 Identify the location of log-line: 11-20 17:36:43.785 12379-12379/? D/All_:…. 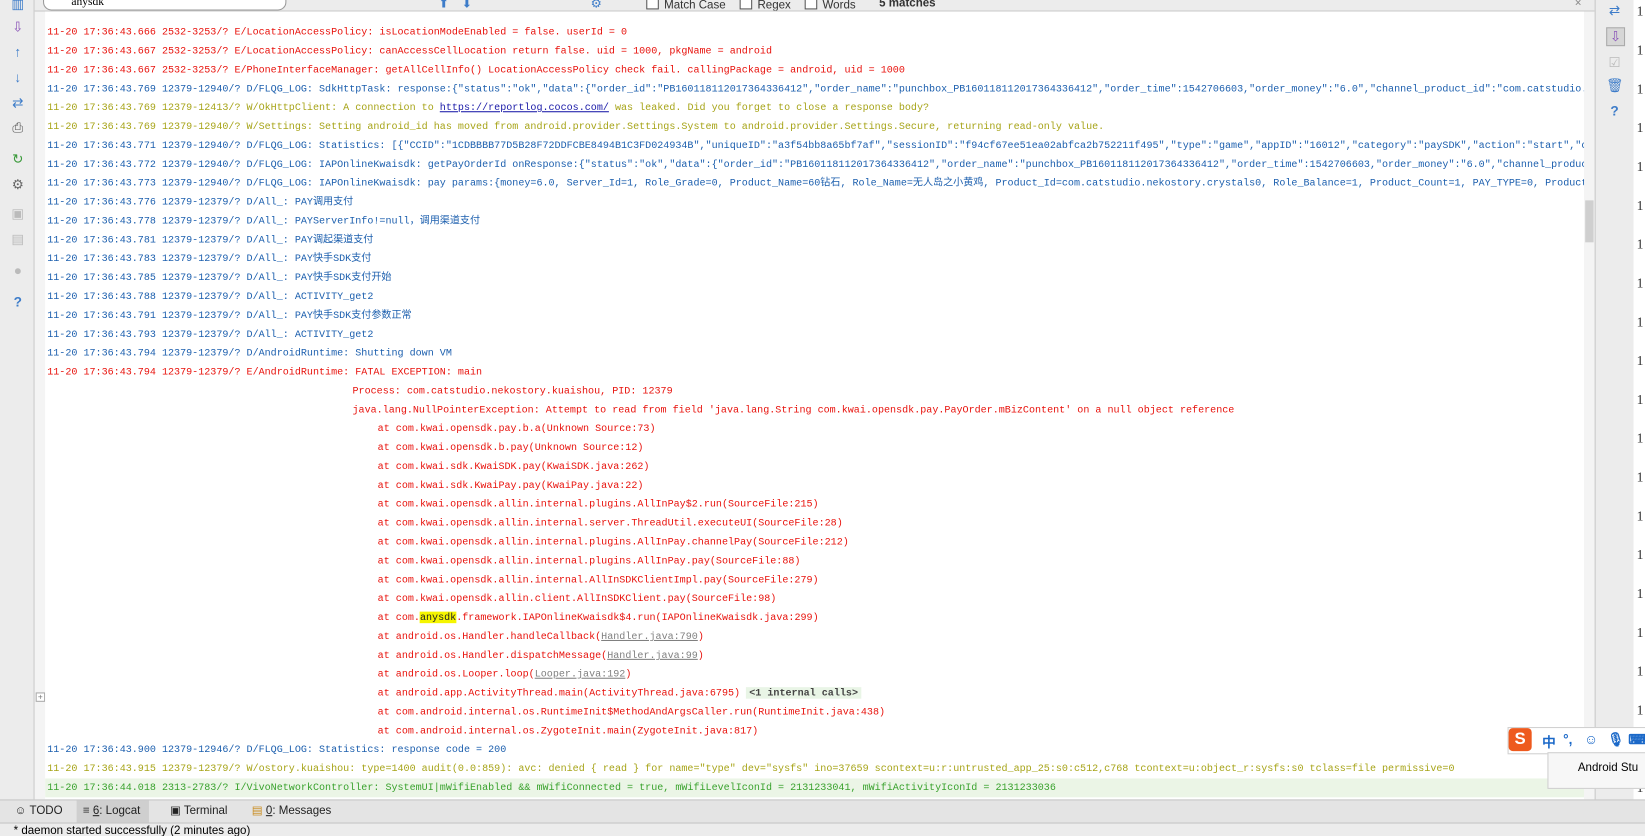
(219, 278).